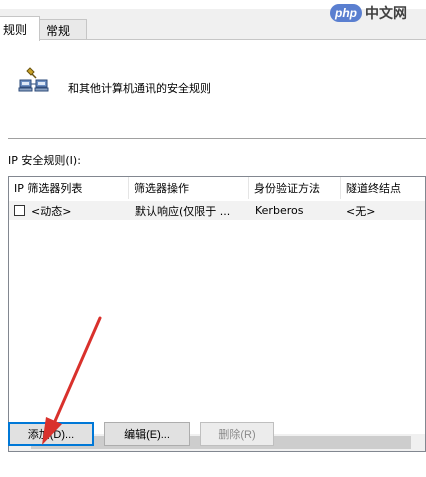 Image resolution: width=426 pixels, height=477 pixels. Describe the element at coordinates (51, 211) in the screenshot. I see `cell-filter-list: <动态>` at that location.